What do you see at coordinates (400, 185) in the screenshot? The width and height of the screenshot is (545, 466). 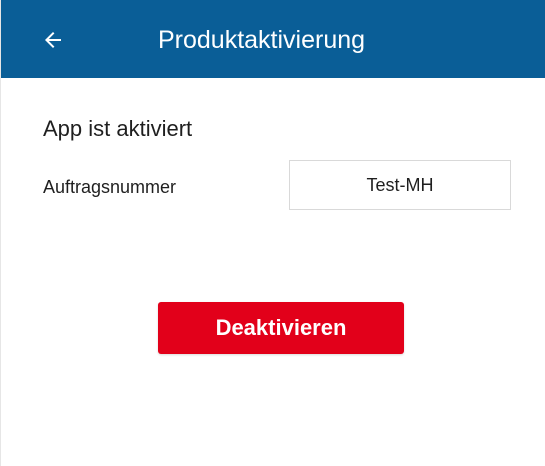 I see `order-number-field: Test-MH` at bounding box center [400, 185].